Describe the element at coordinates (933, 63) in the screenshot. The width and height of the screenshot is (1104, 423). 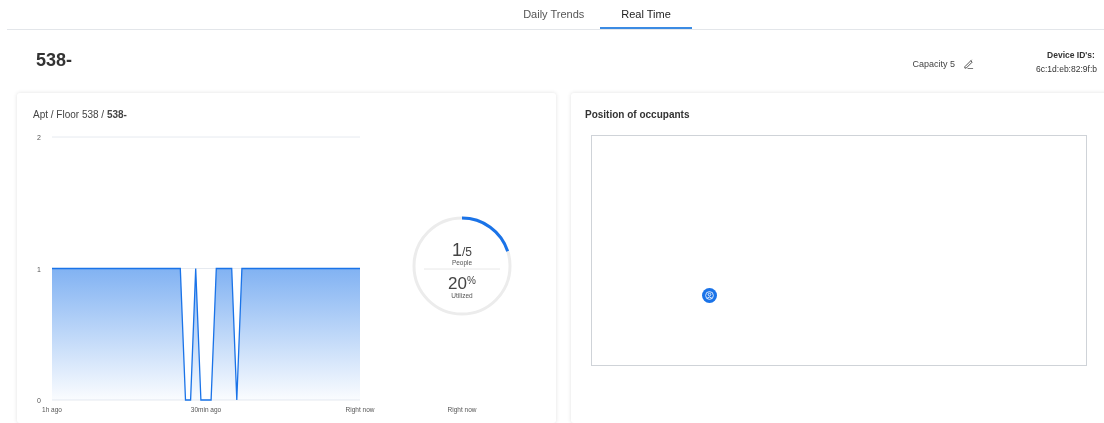
I see `capacity-label: Capacity 5` at that location.